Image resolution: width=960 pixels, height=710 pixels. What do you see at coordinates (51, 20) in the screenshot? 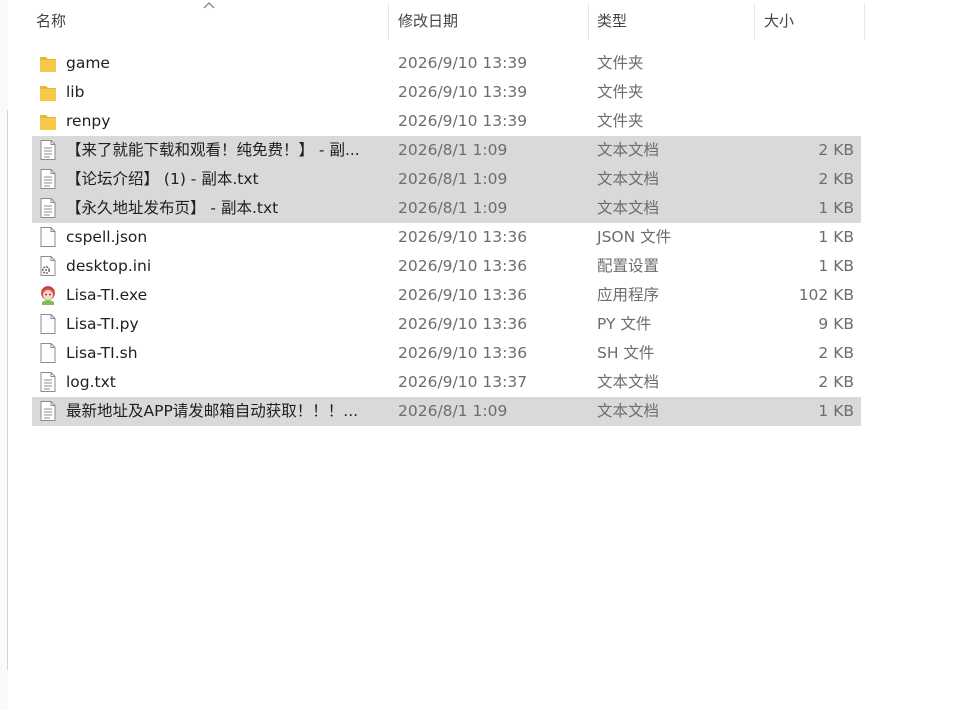
I see `column-header-name-label: 名称` at bounding box center [51, 20].